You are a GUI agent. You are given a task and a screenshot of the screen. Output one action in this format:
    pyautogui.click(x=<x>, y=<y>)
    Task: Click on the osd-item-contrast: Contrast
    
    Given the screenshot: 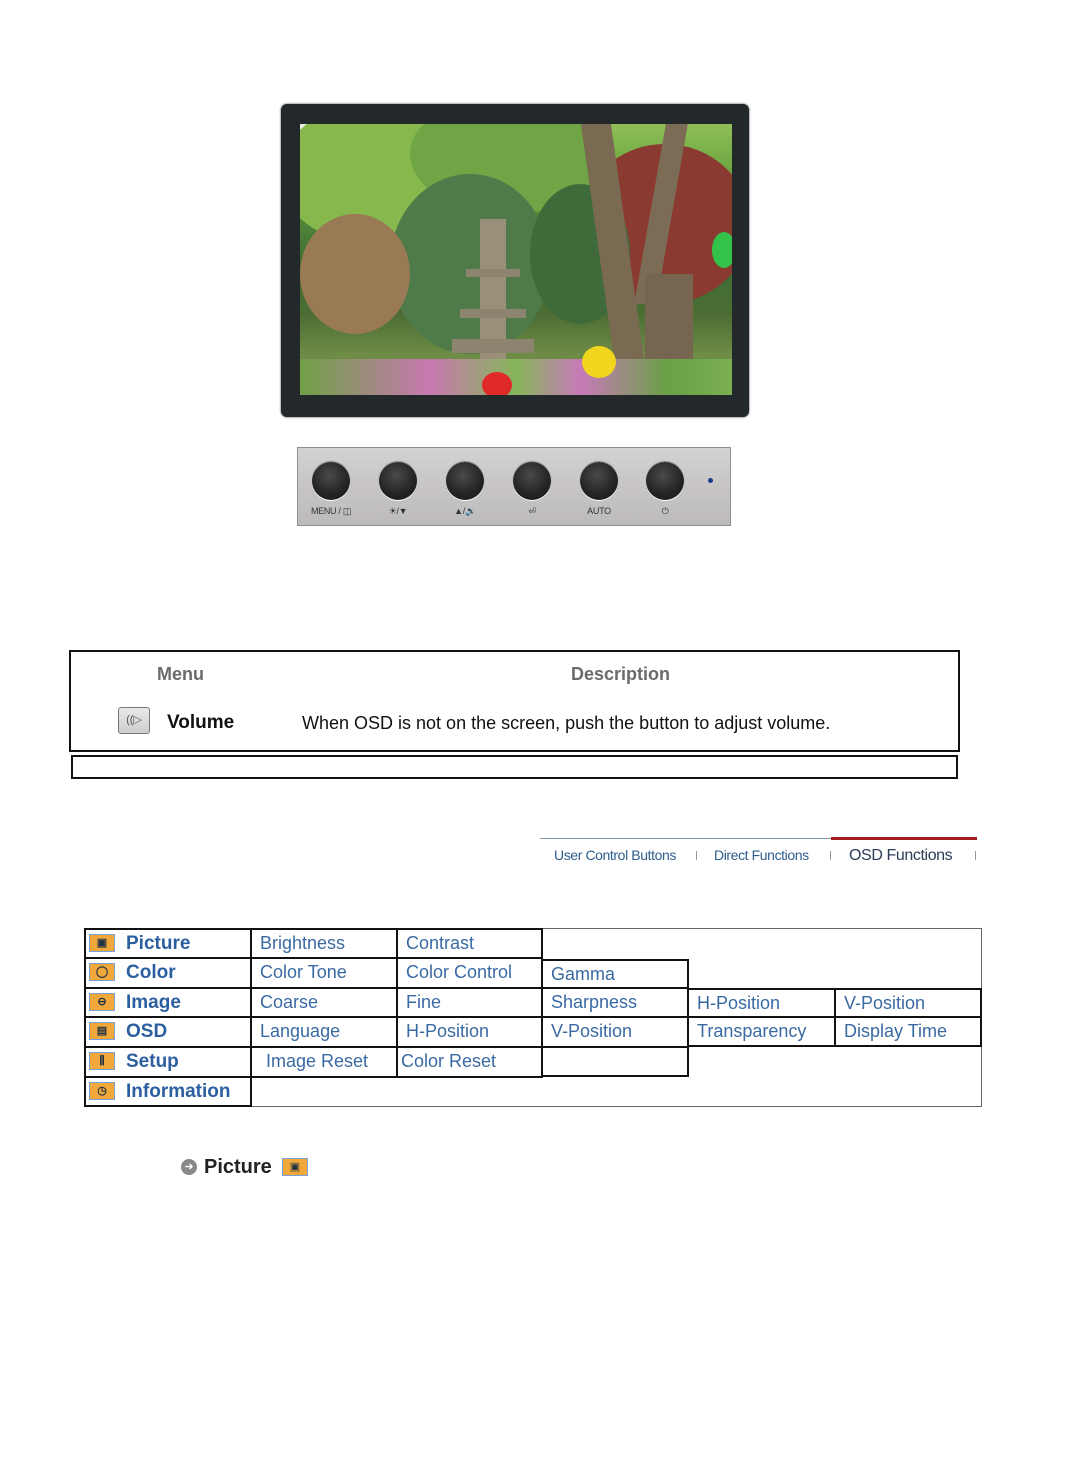 What is the action you would take?
    pyautogui.click(x=469, y=943)
    